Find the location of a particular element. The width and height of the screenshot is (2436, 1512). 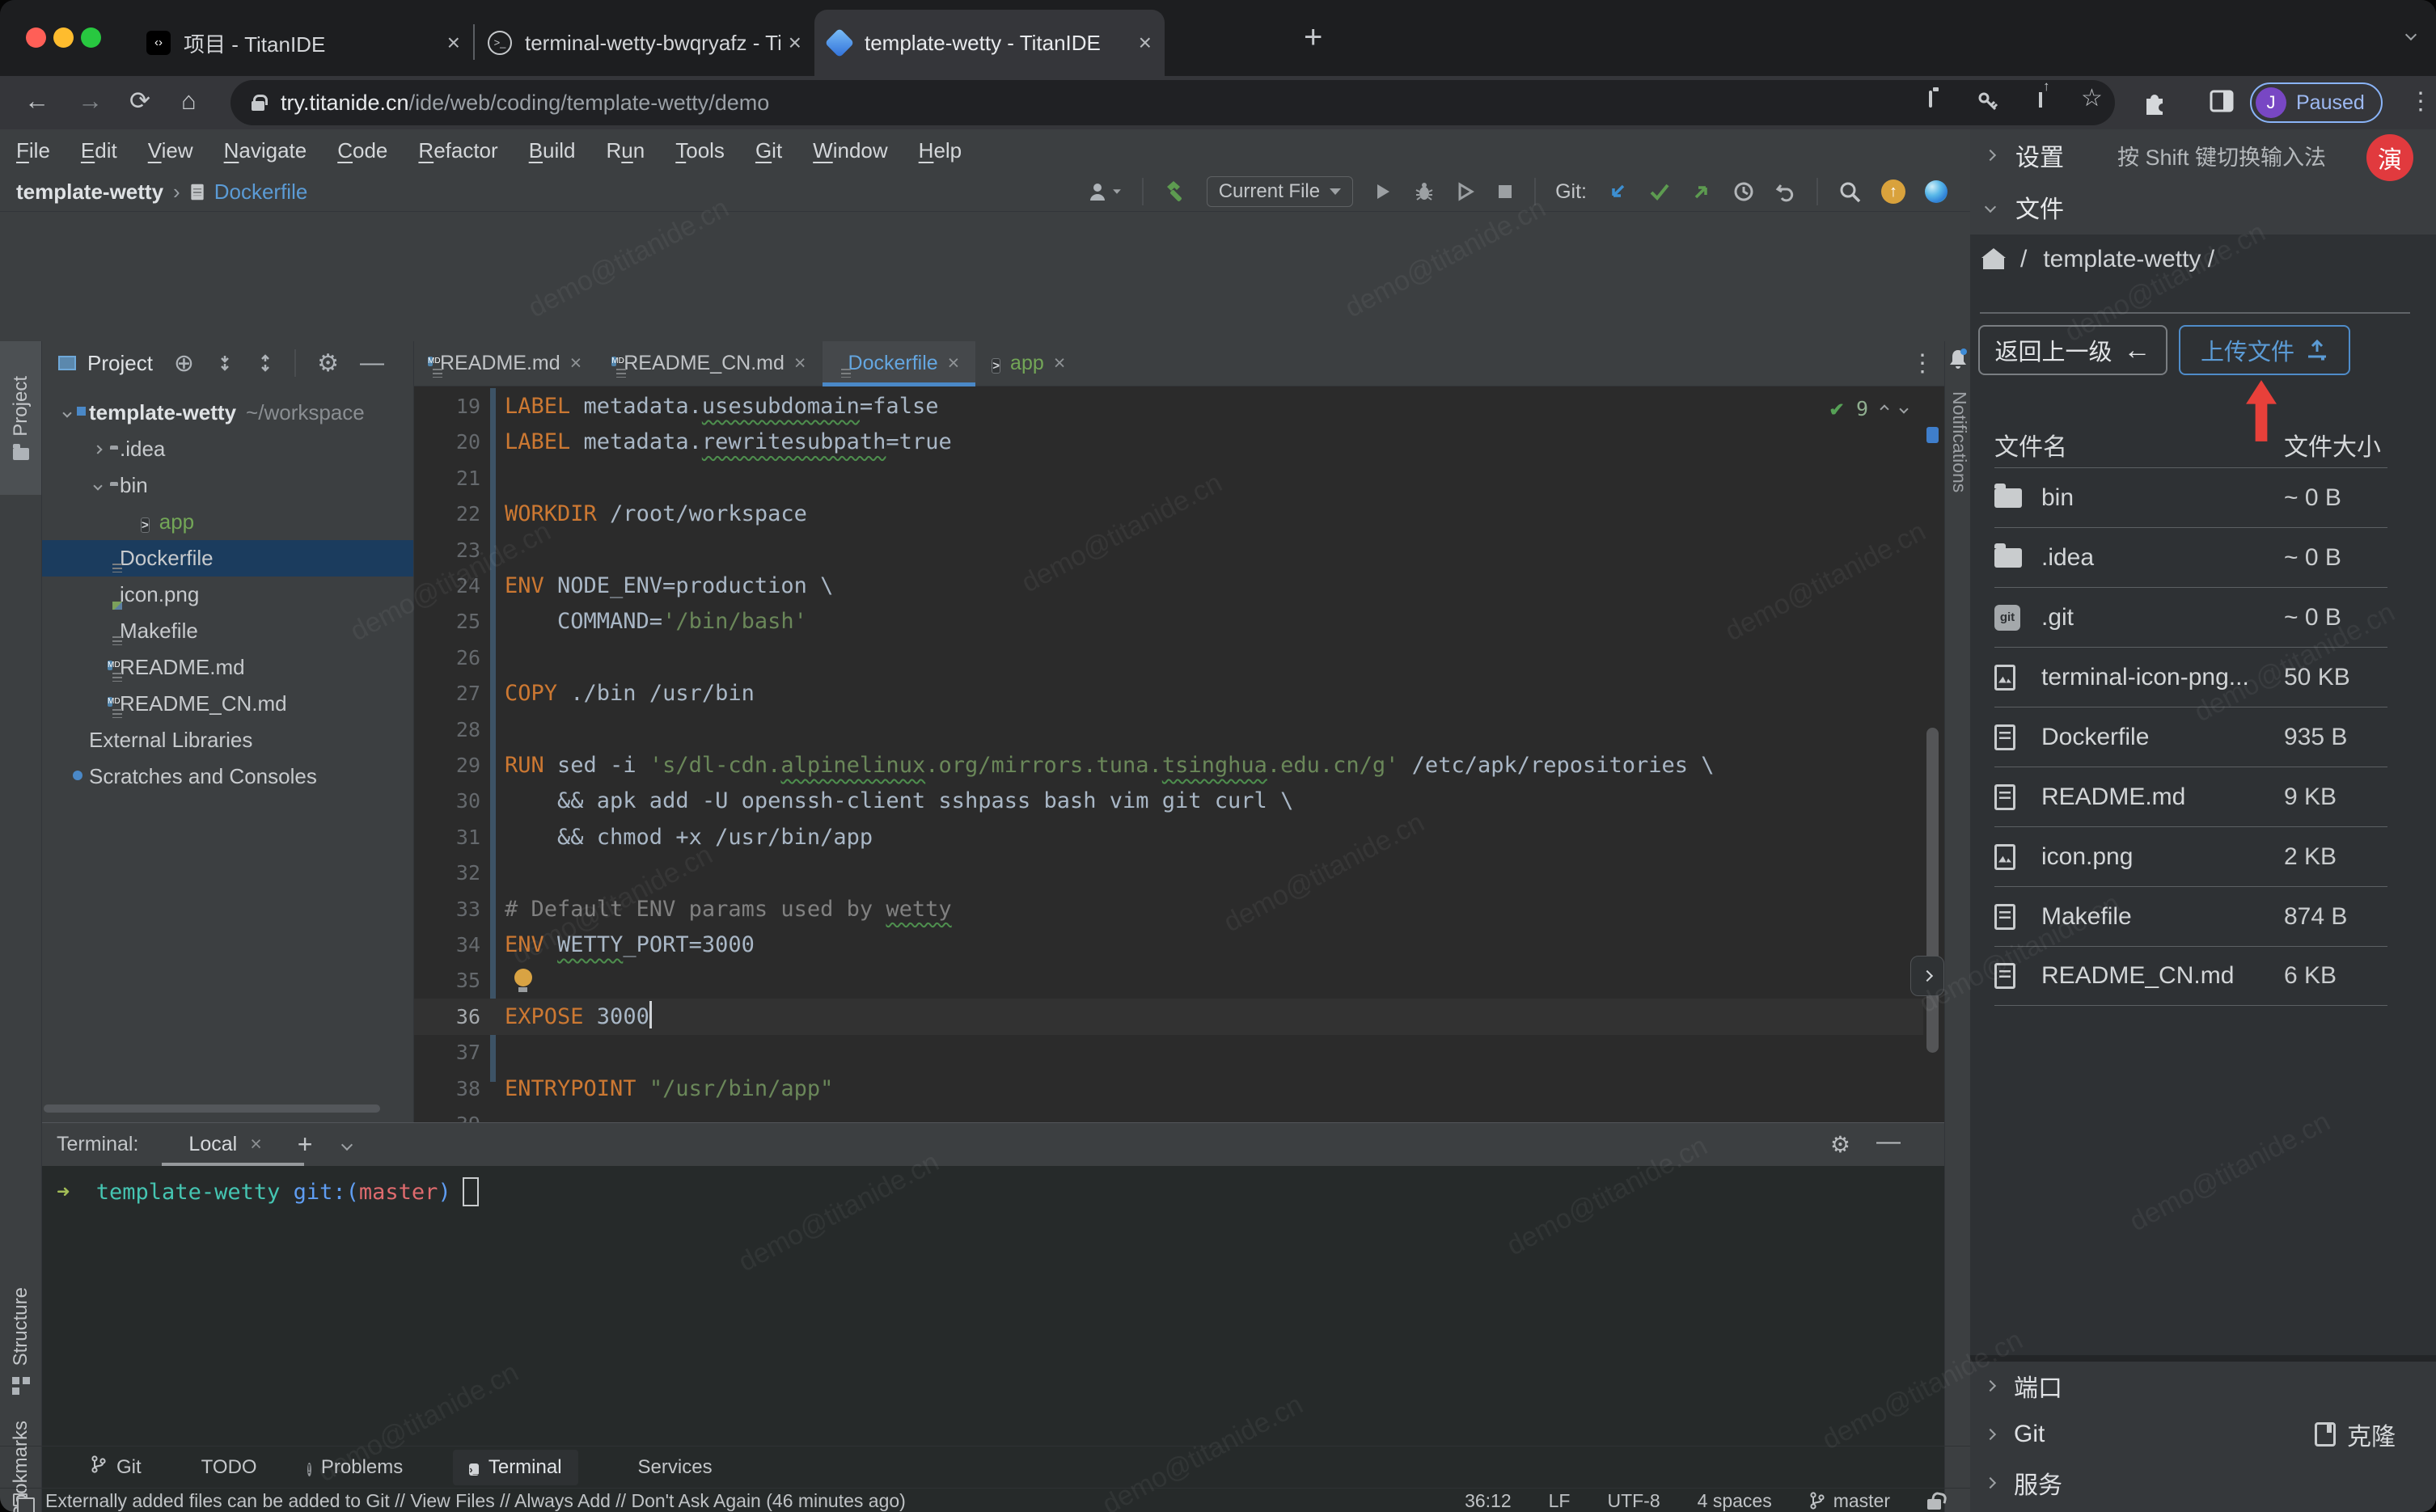

code-line: 22 WORKDIR /root/workspace is located at coordinates (1179, 514).